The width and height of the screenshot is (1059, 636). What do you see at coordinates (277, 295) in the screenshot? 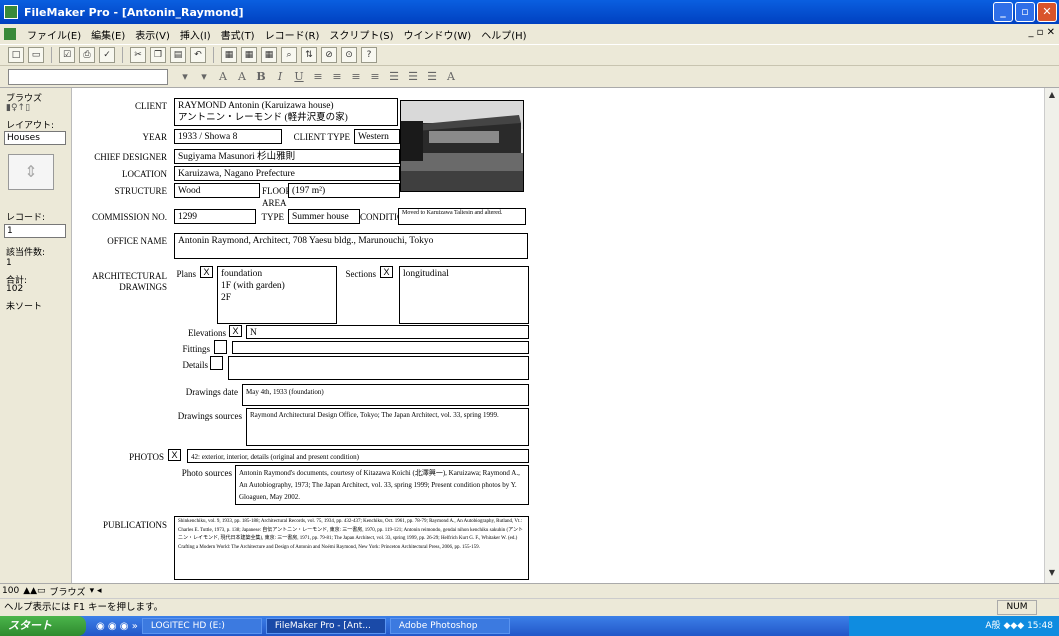
I see `plans-field: foundation 1F (with garden) 2F` at bounding box center [277, 295].